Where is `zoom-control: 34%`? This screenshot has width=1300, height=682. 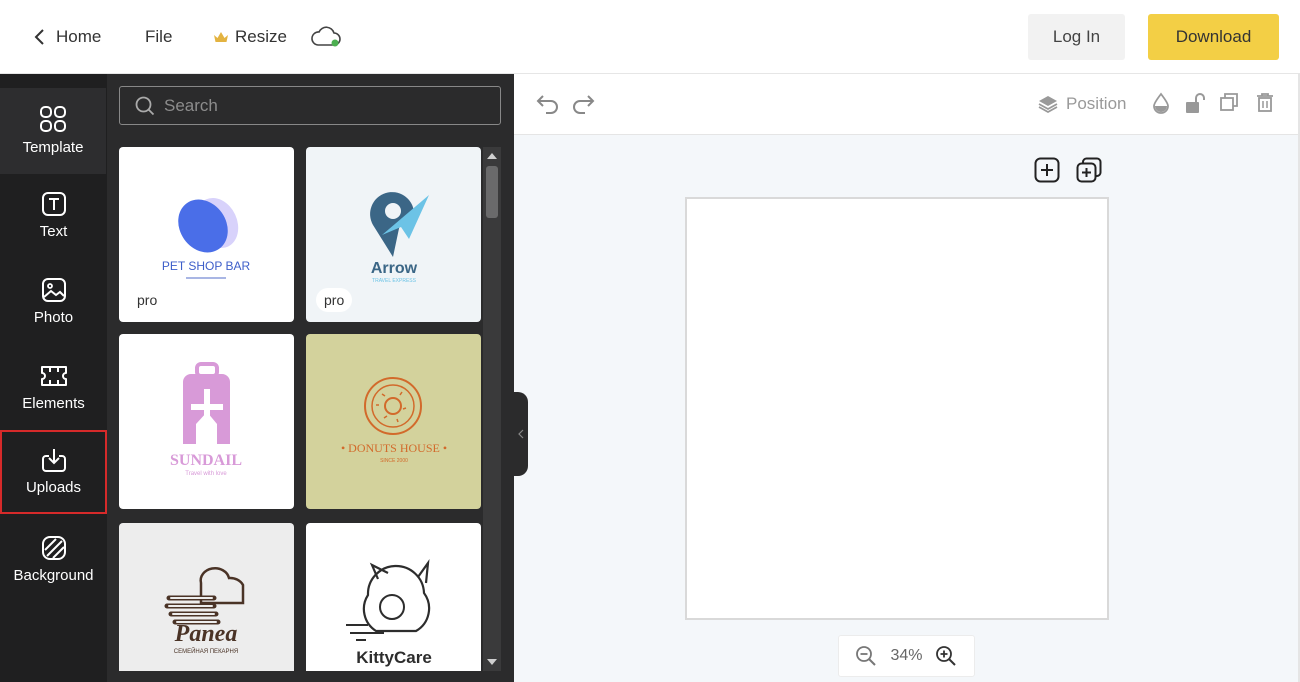 zoom-control: 34% is located at coordinates (906, 656).